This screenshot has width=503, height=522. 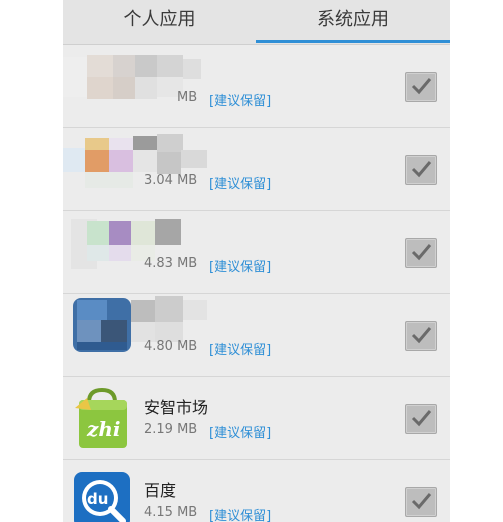 What do you see at coordinates (256, 252) in the screenshot?
I see `app-row: 4.83 MB [建议保留]` at bounding box center [256, 252].